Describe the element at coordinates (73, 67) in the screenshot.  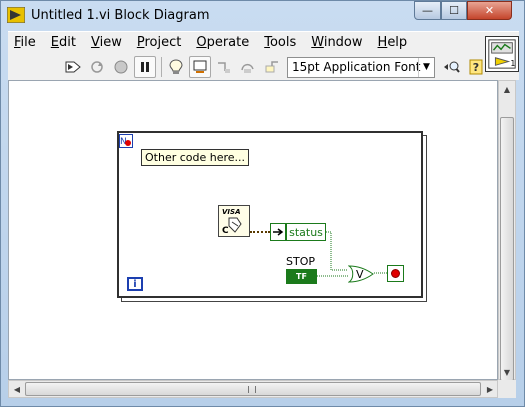
I see `run-icon` at that location.